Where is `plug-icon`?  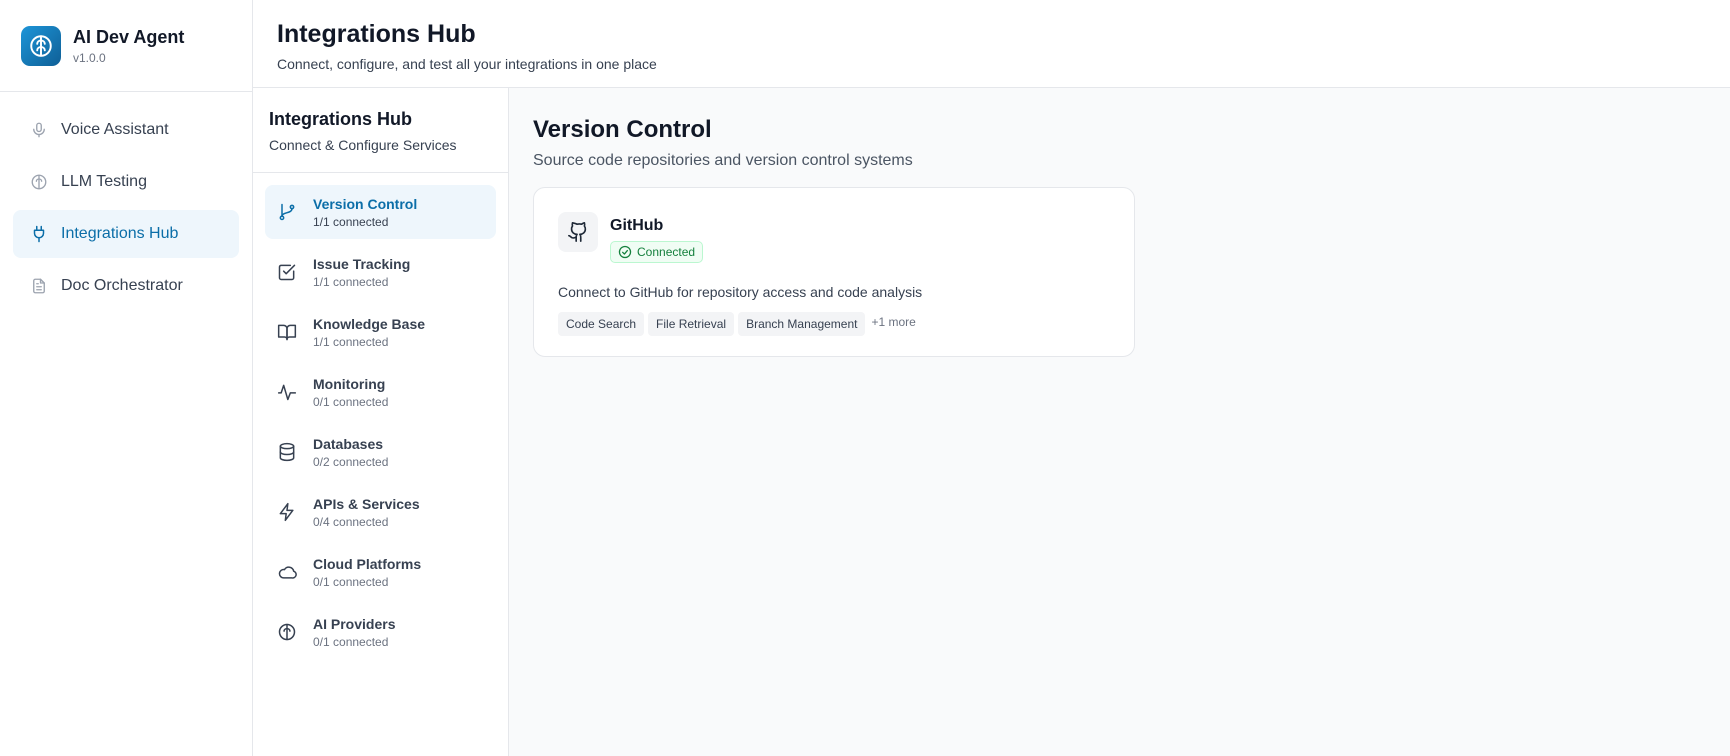 plug-icon is located at coordinates (39, 234).